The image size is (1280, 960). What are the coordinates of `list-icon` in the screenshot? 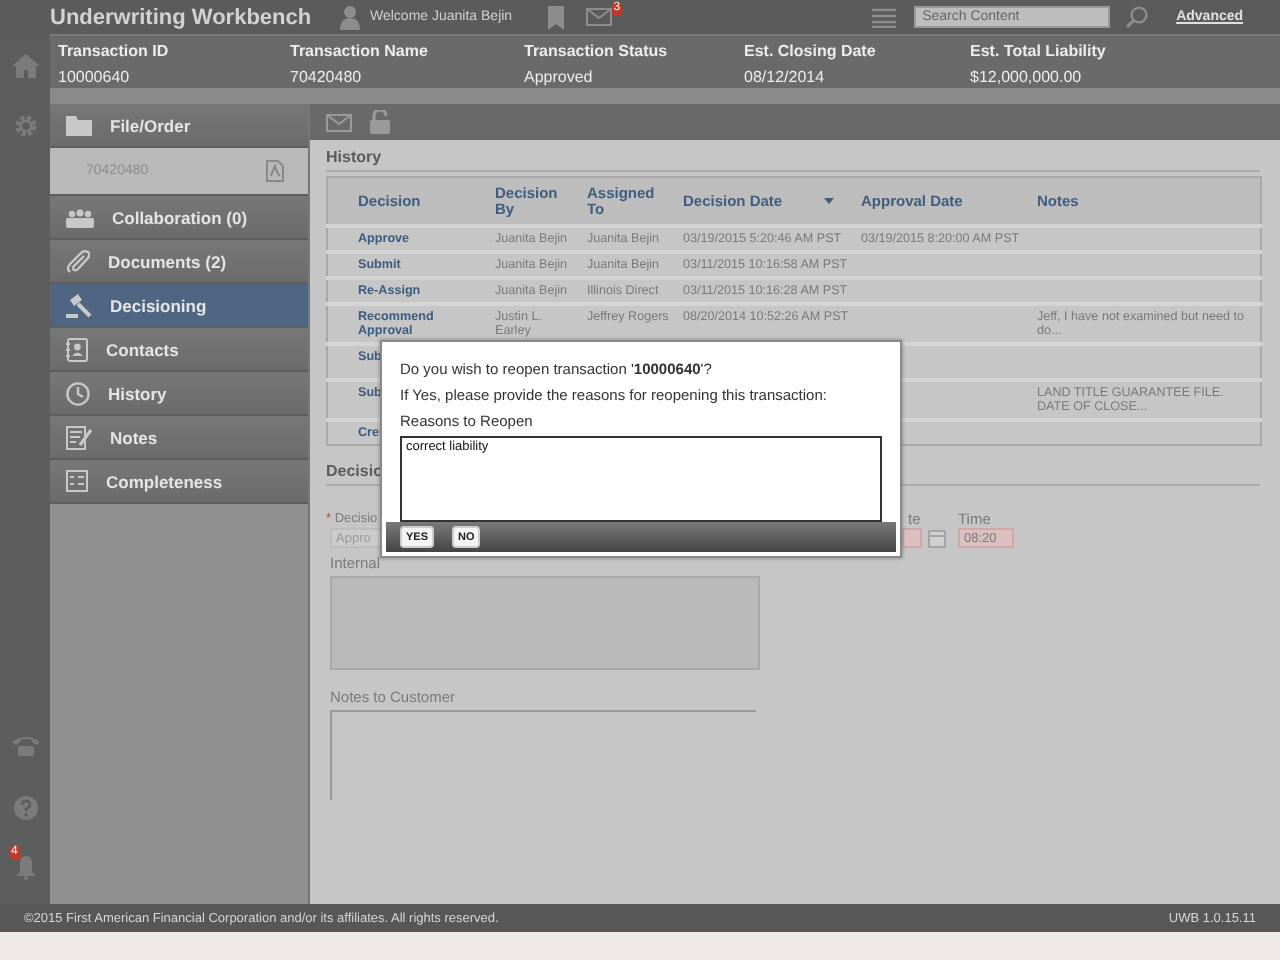 It's located at (884, 17).